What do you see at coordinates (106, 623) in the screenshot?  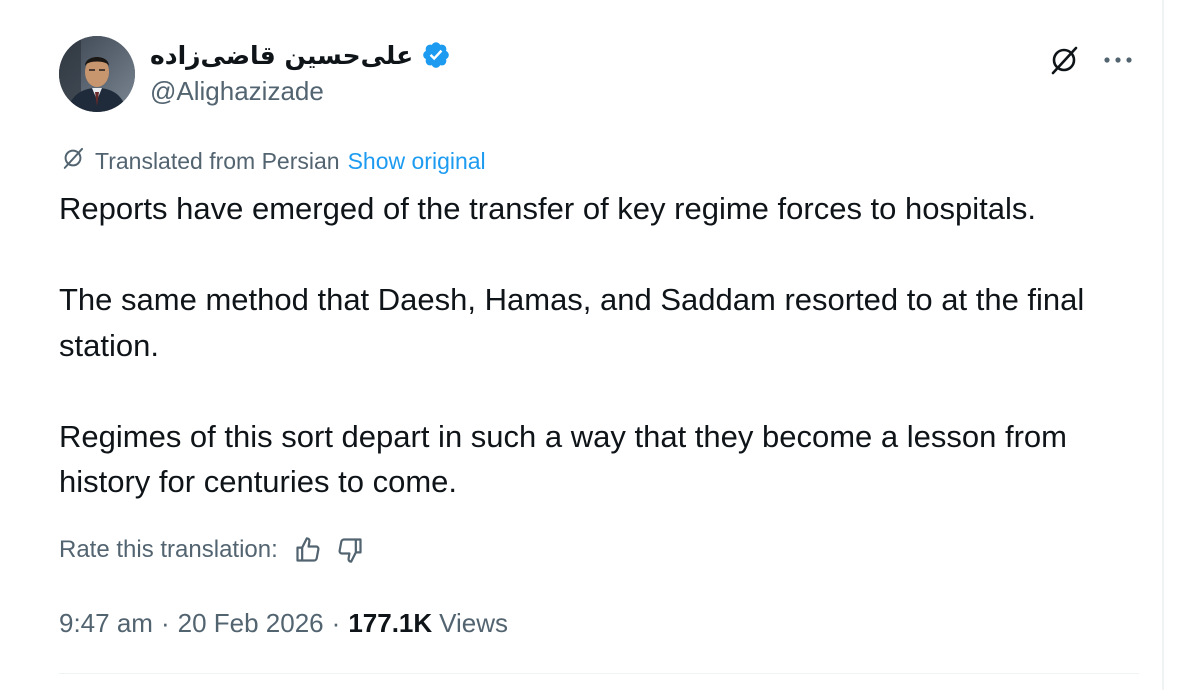 I see `tweet-time: 9:47 am` at bounding box center [106, 623].